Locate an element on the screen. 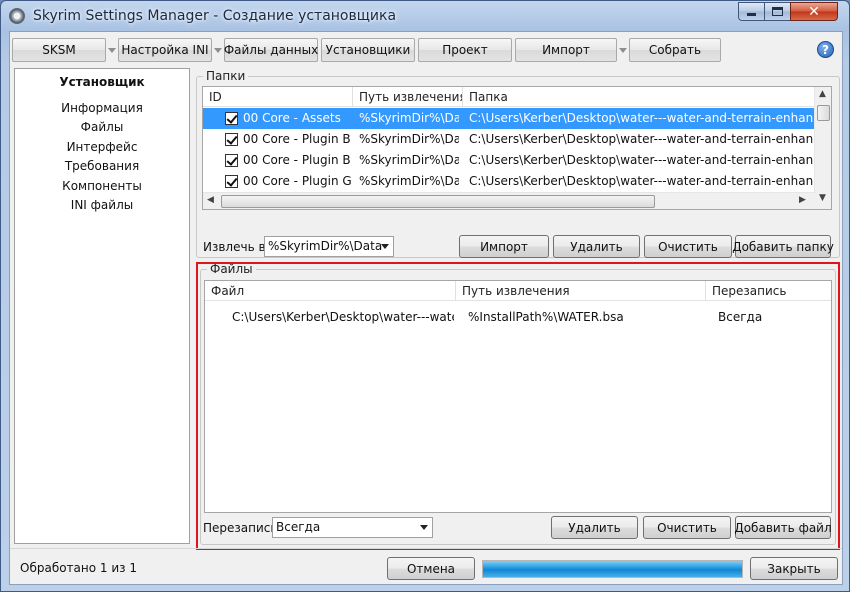 The height and width of the screenshot is (592, 850). extract-to-value: %SkyrimDir%\Data is located at coordinates (325, 246).